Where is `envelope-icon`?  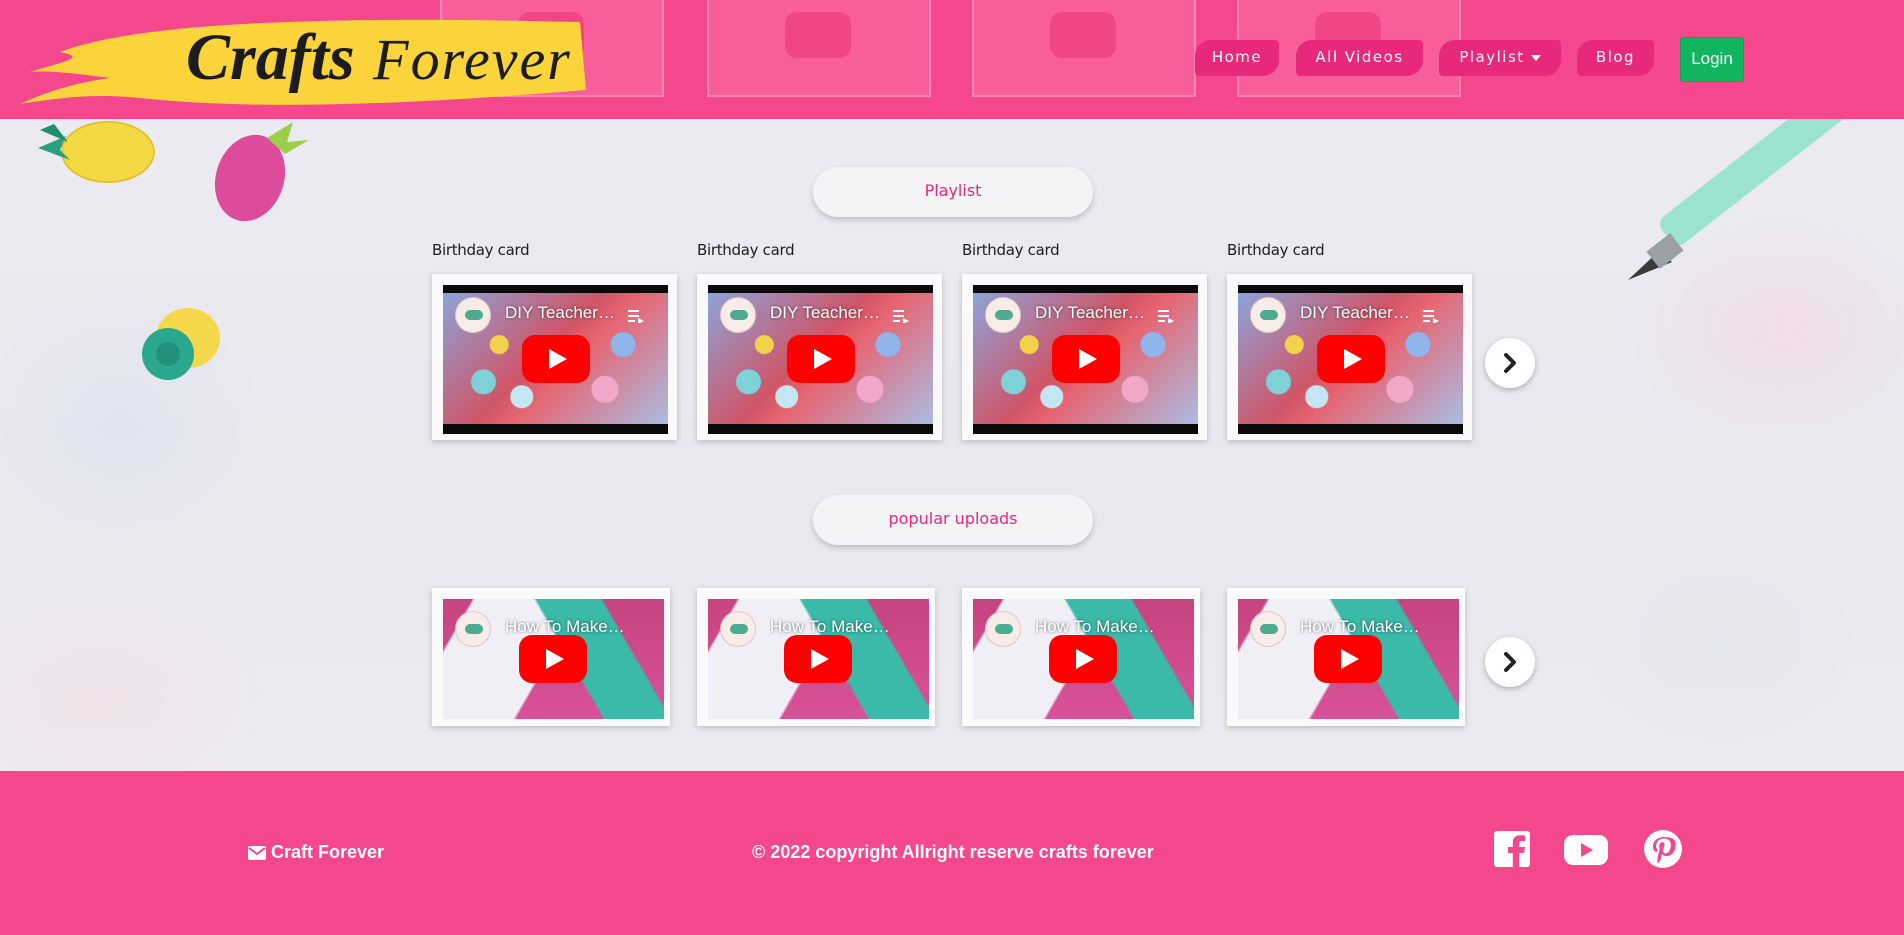 envelope-icon is located at coordinates (257, 852).